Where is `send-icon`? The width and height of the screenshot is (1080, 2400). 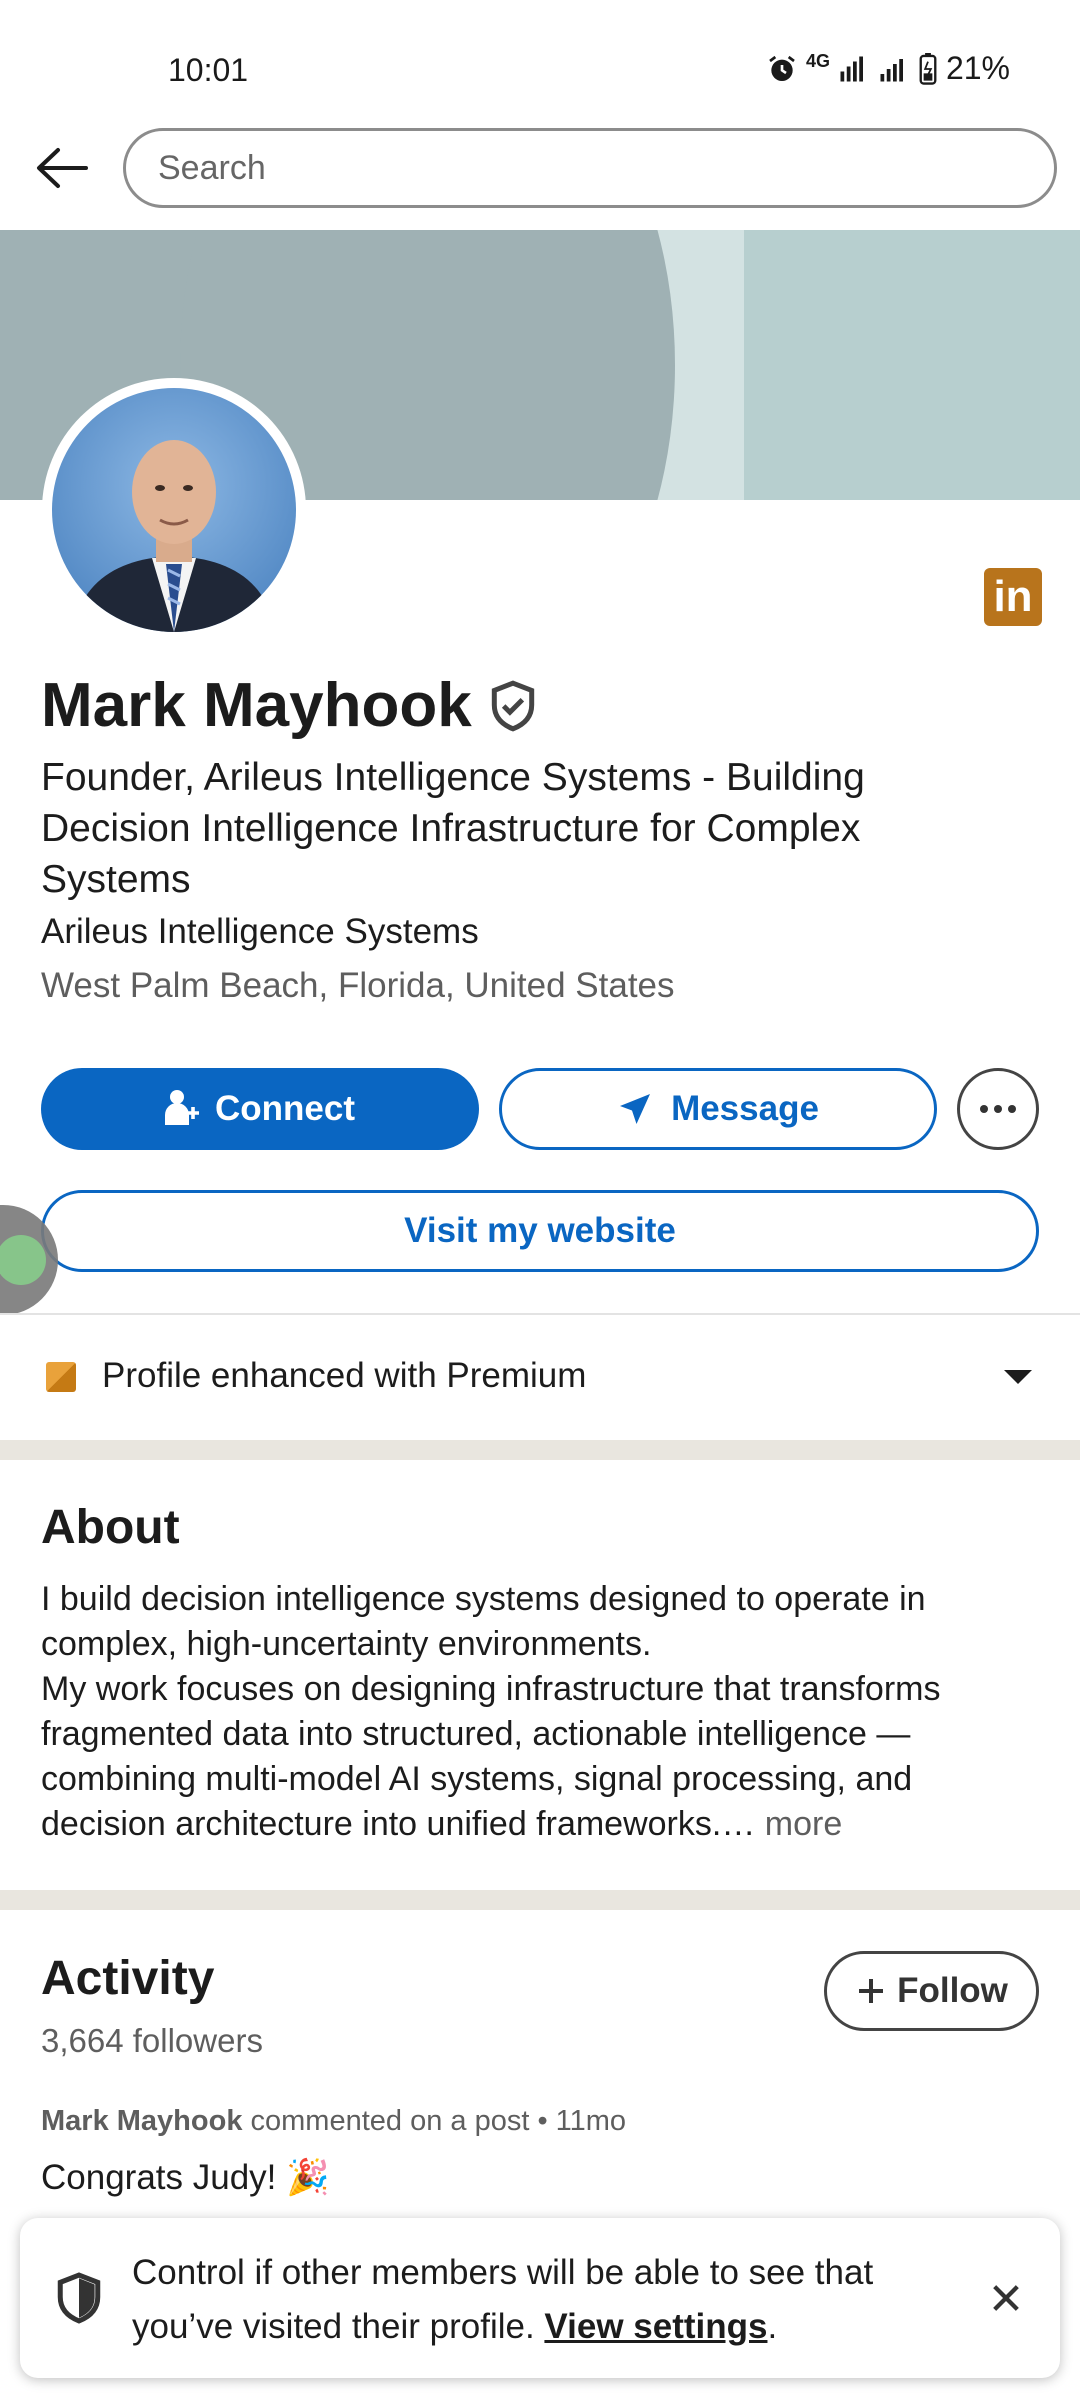
send-icon is located at coordinates (635, 1109).